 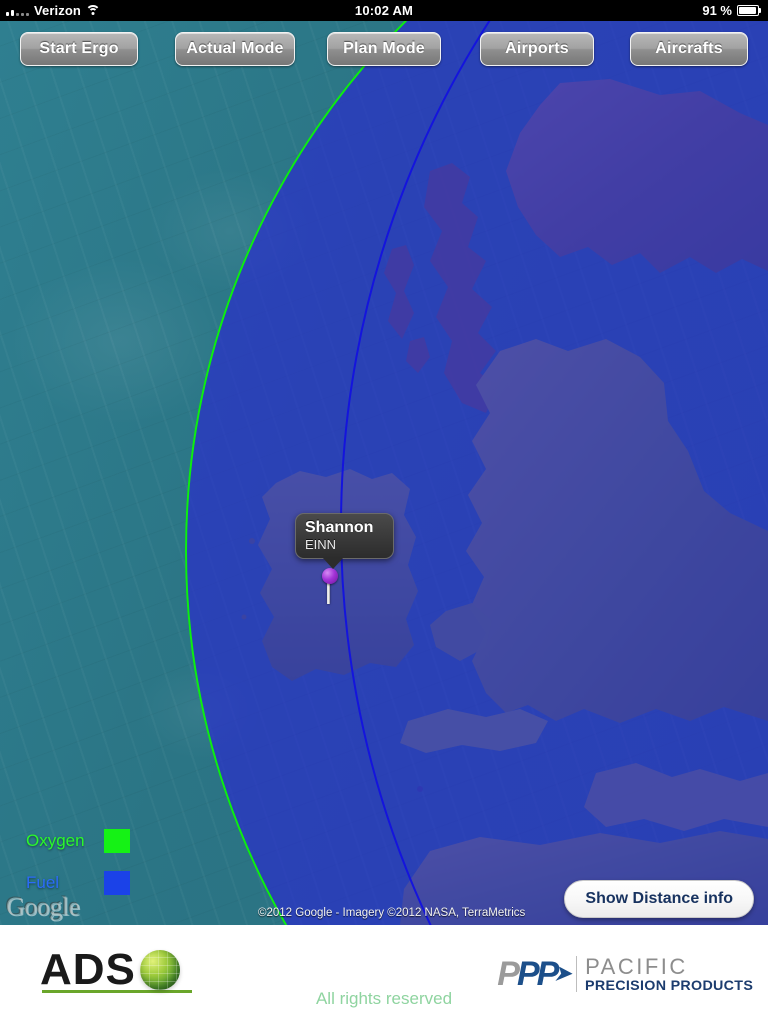 What do you see at coordinates (330, 576) in the screenshot?
I see `pin-head` at bounding box center [330, 576].